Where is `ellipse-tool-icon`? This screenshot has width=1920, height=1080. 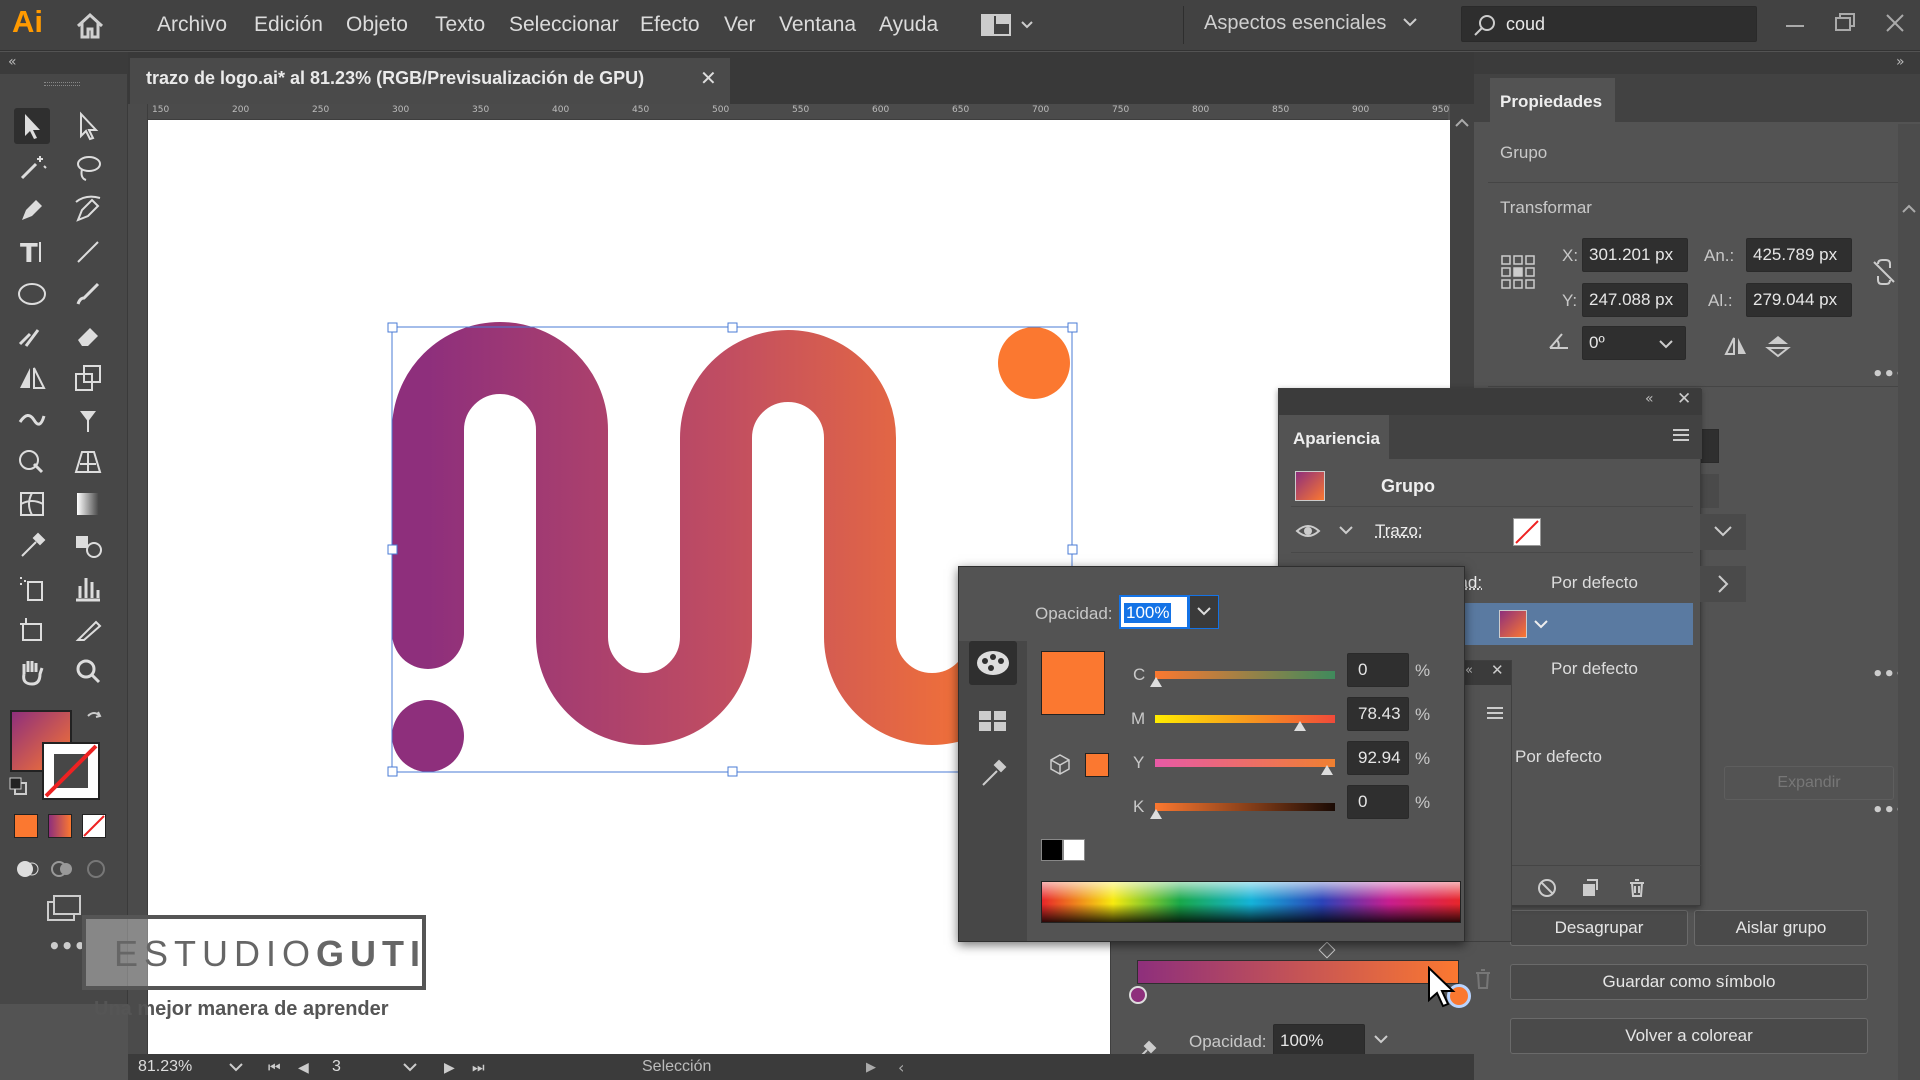 ellipse-tool-icon is located at coordinates (32, 294).